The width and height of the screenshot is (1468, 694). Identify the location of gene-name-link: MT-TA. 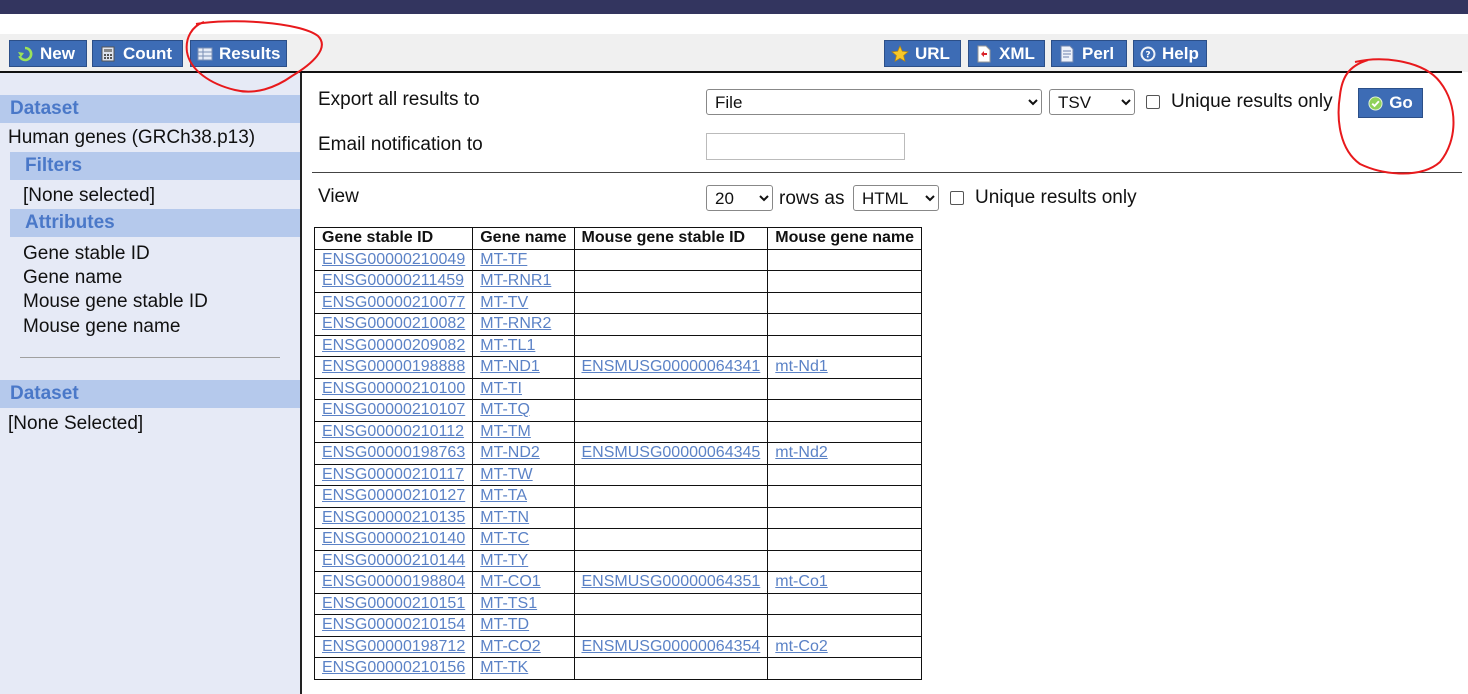
(503, 495).